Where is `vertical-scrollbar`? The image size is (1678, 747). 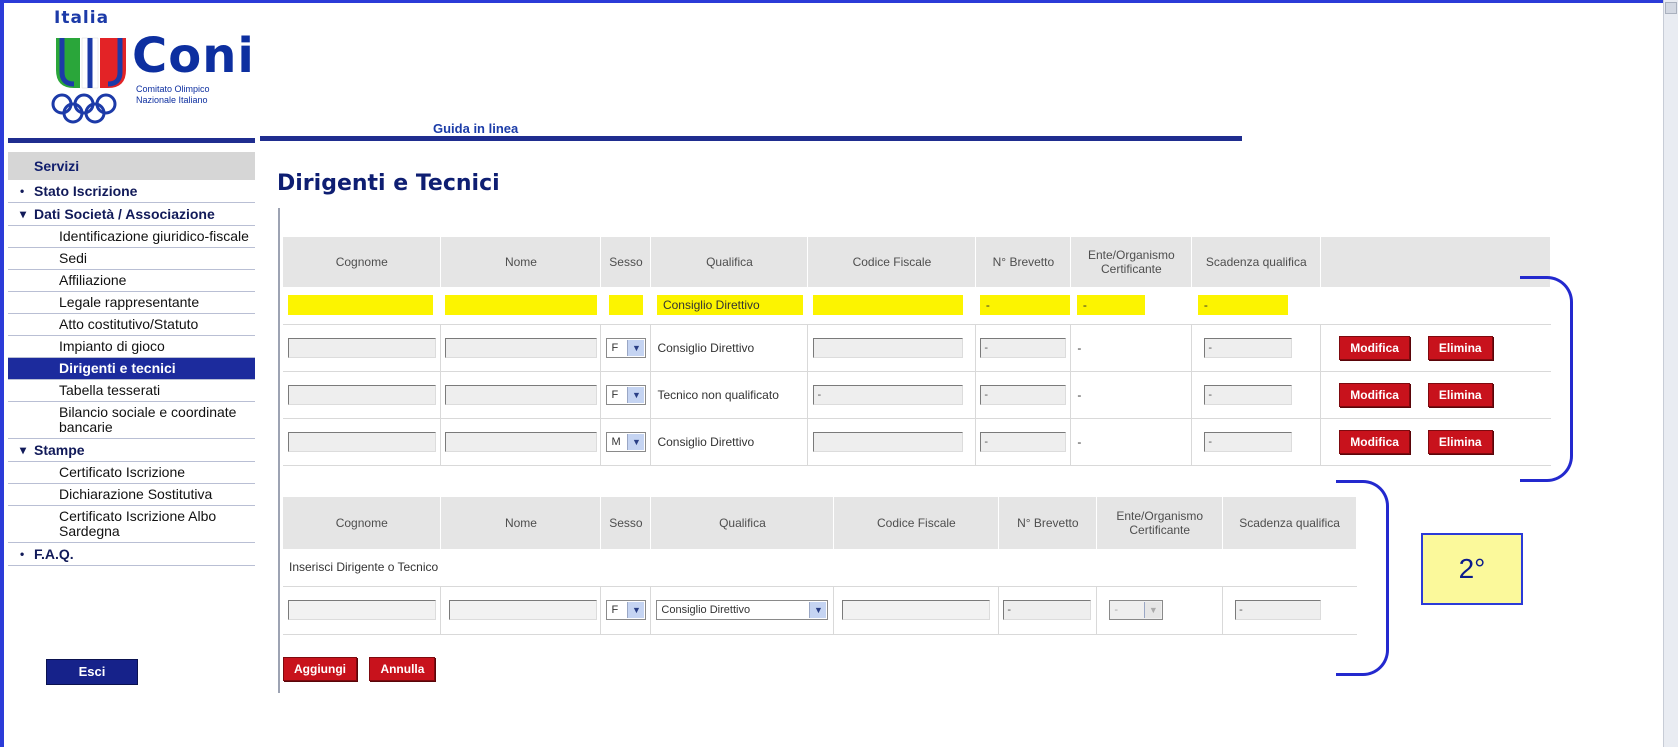 vertical-scrollbar is located at coordinates (1670, 373).